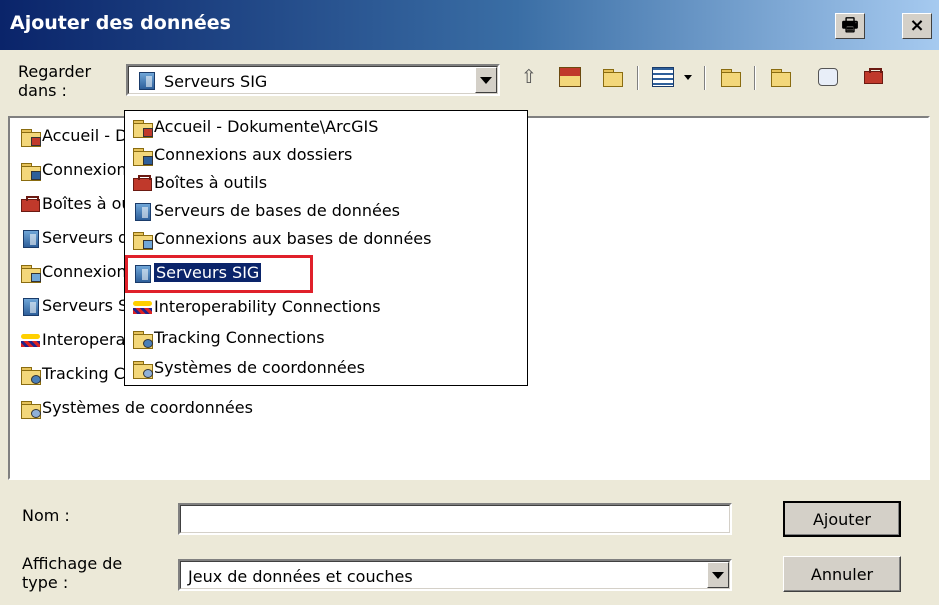 The height and width of the screenshot is (605, 939). What do you see at coordinates (216, 81) in the screenshot?
I see `look-in-value: Serveurs SIG` at bounding box center [216, 81].